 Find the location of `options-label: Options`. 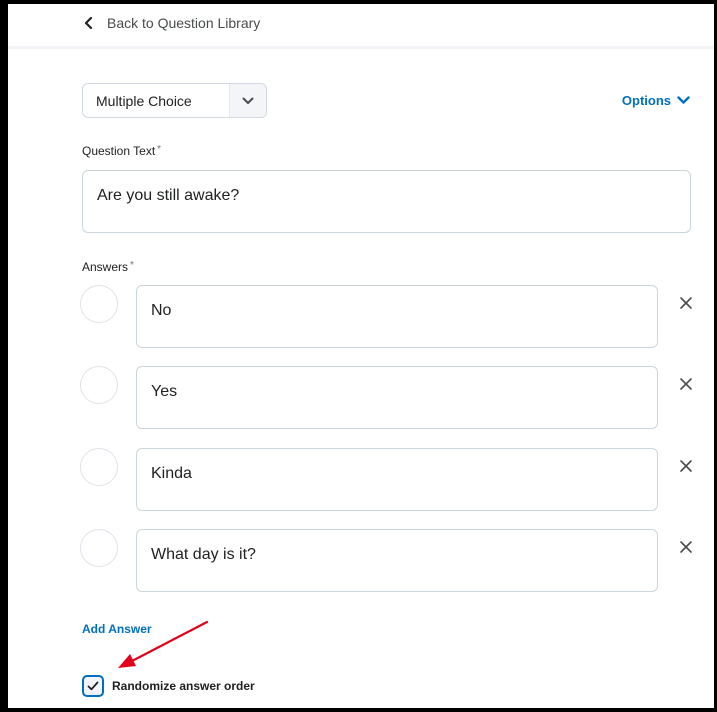

options-label: Options is located at coordinates (646, 100).